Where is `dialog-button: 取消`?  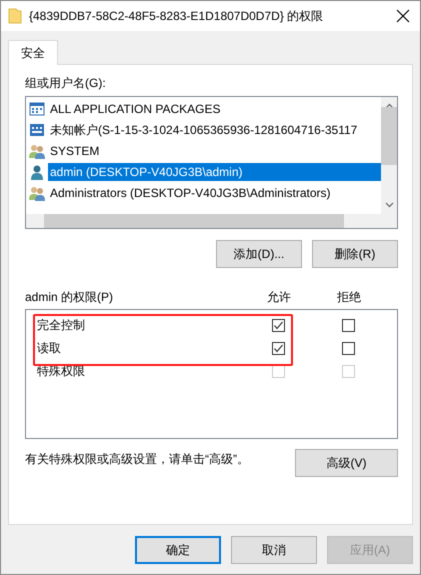 dialog-button: 取消 is located at coordinates (274, 550).